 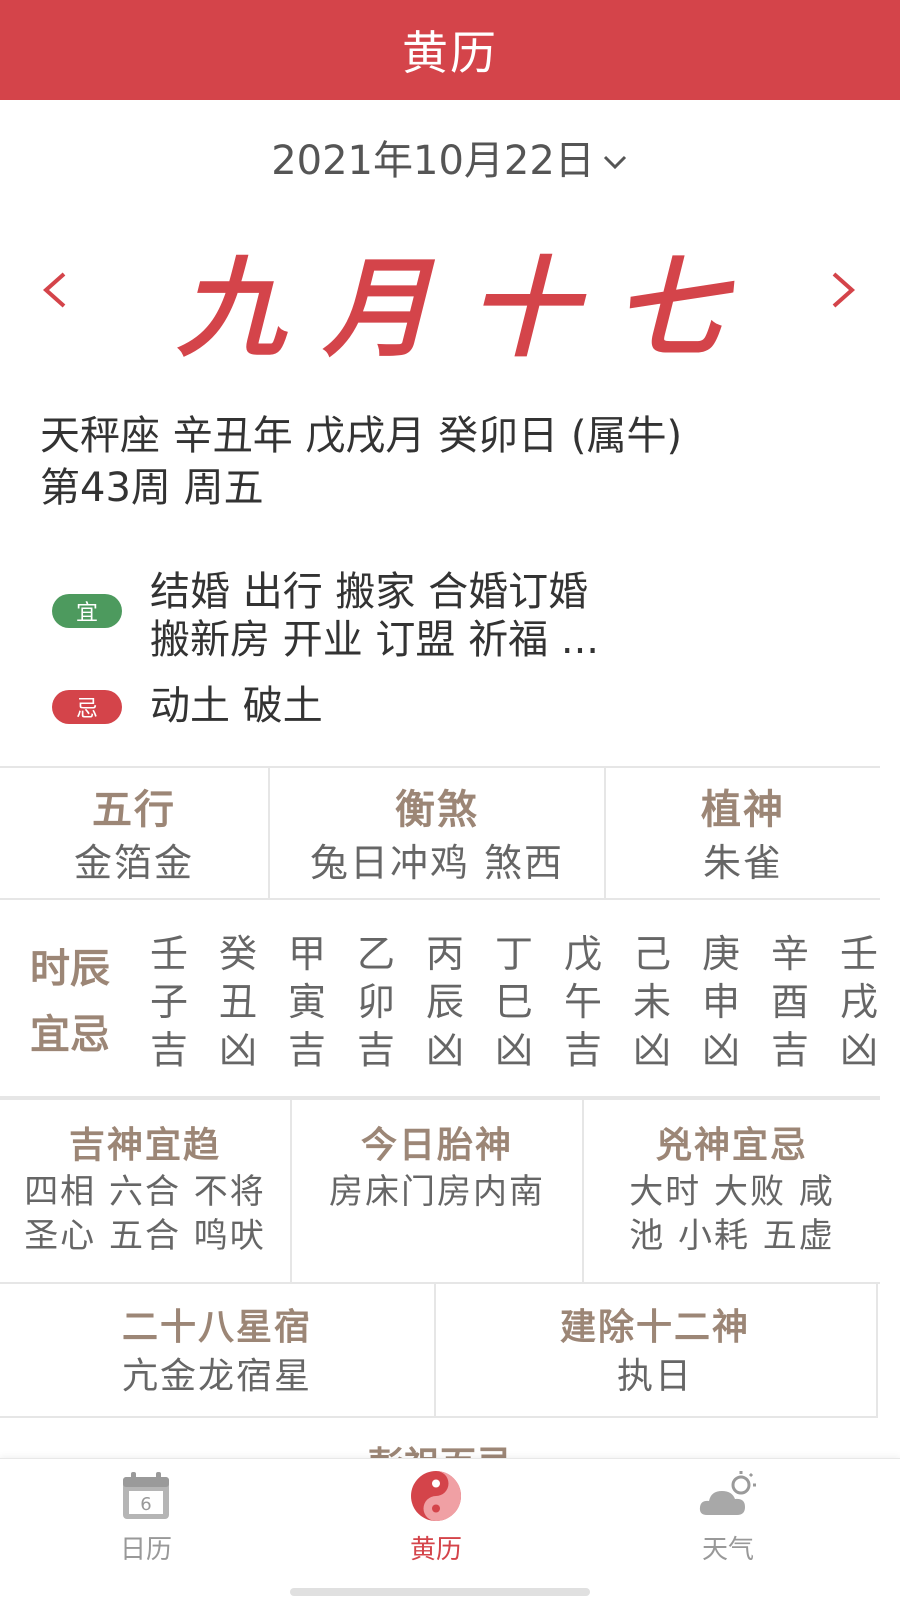 I want to click on cell-value: 朱雀, so click(x=742, y=863).